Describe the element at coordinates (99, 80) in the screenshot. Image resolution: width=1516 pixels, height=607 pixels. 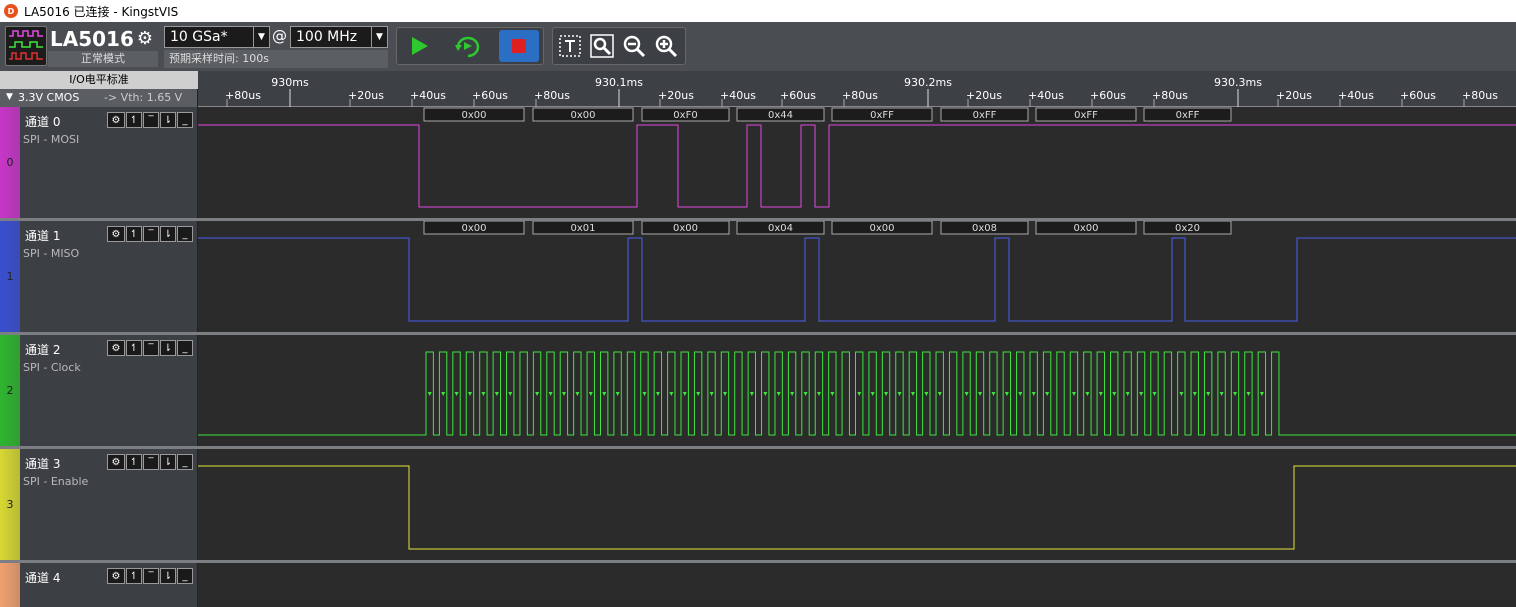
I see `io-level-title: I/O电平标准` at that location.